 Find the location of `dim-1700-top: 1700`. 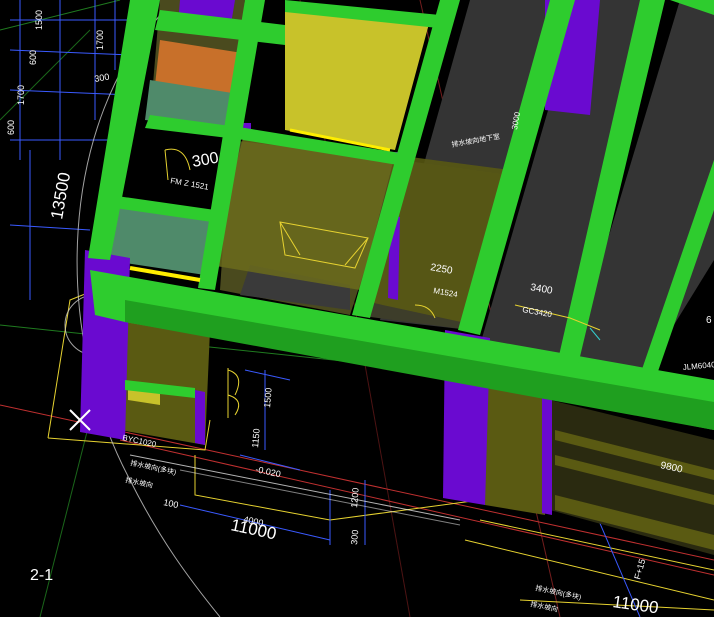

dim-1700-top: 1700 is located at coordinates (100, 40).